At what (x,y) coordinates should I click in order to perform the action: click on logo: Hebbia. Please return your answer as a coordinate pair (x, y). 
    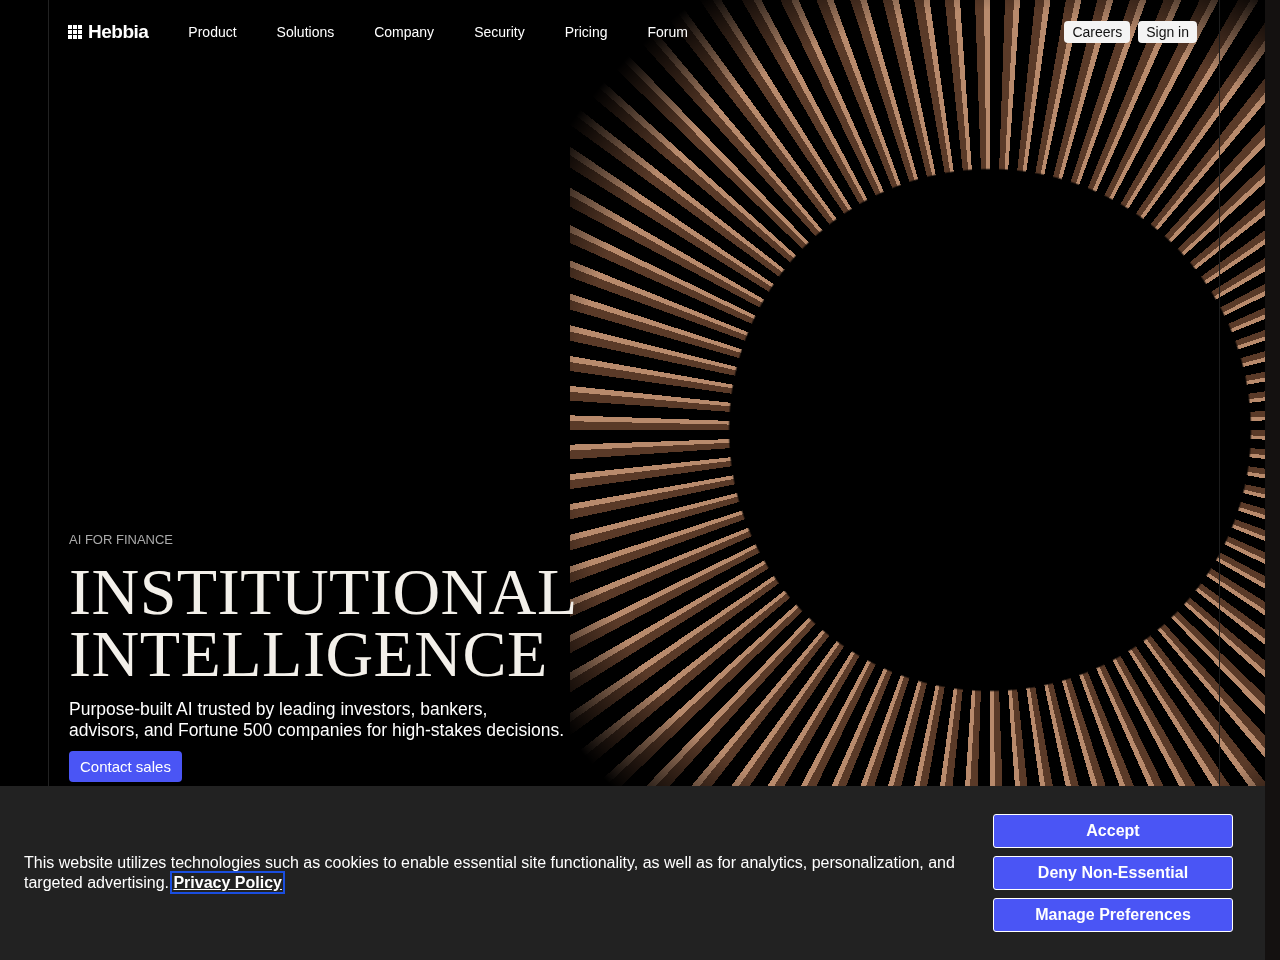
    Looking at the image, I should click on (108, 32).